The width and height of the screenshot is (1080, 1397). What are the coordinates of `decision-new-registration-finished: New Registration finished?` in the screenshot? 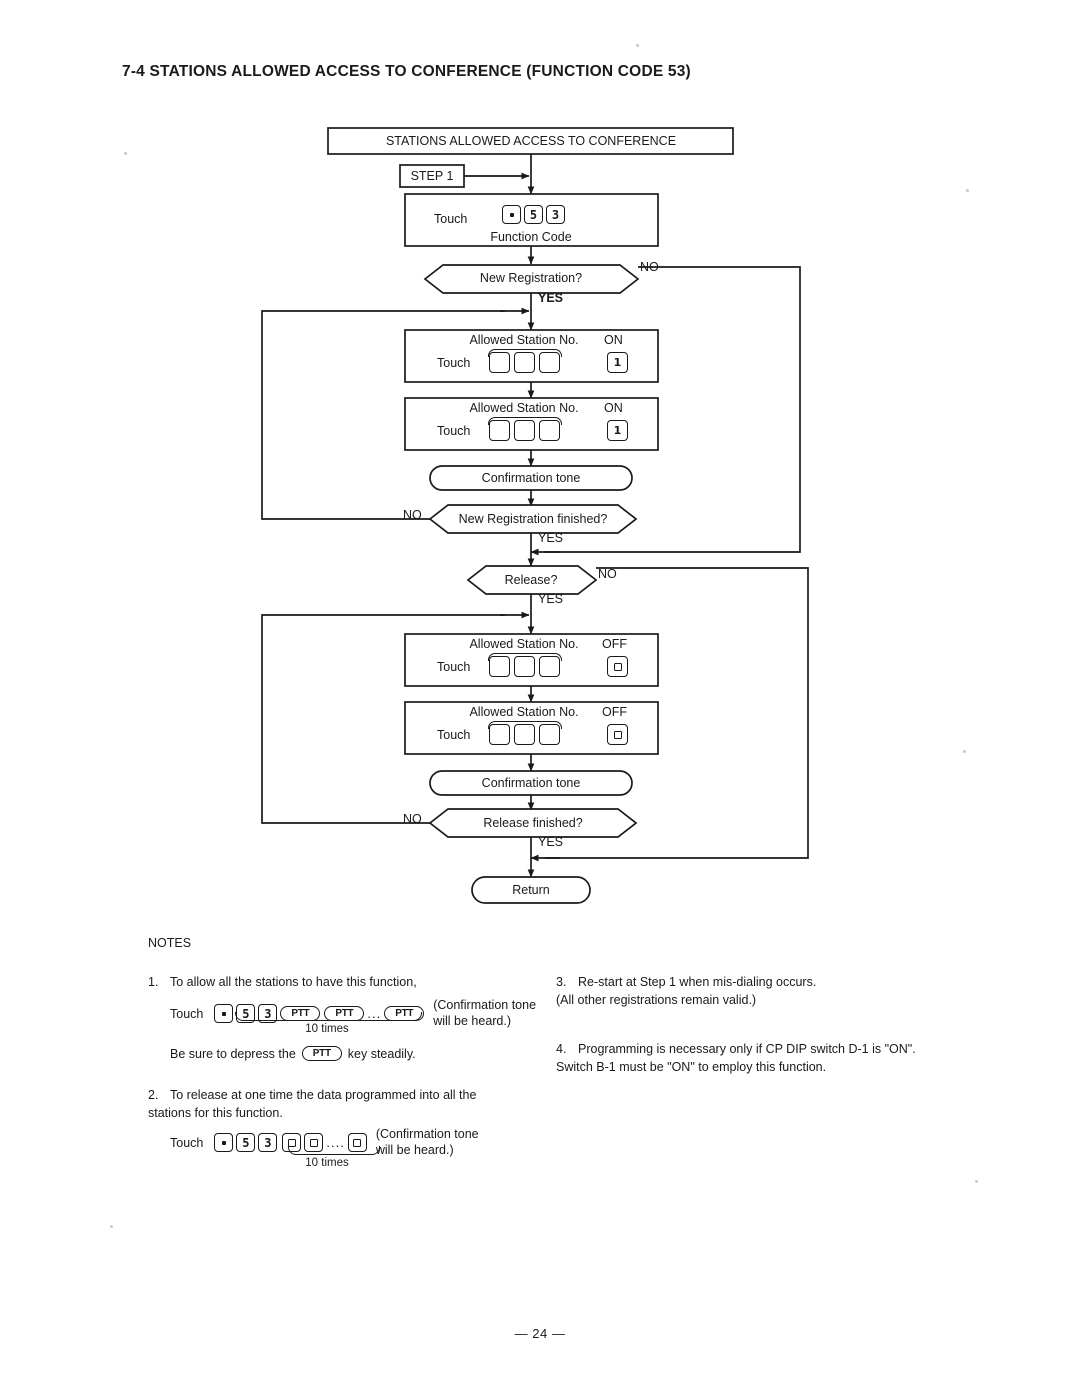 It's located at (533, 519).